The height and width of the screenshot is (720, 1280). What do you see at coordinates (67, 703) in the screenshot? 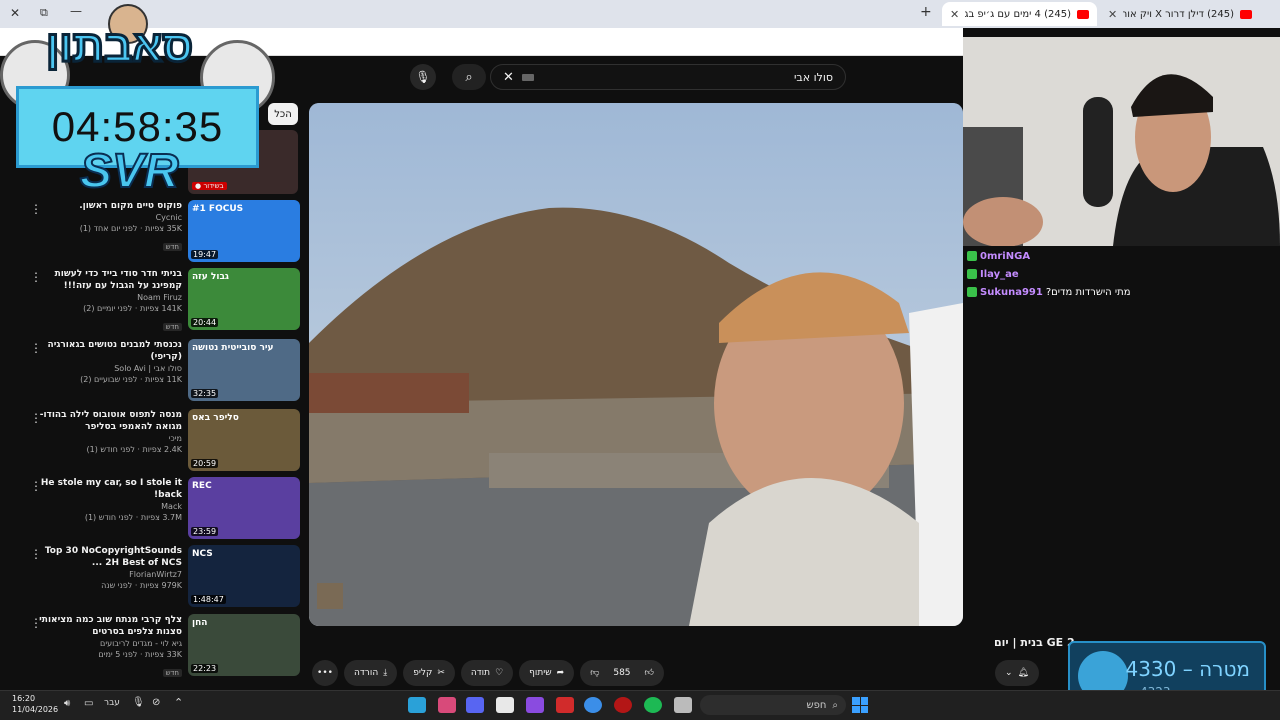
I see `volume-icon: 🔊︎` at bounding box center [67, 703].